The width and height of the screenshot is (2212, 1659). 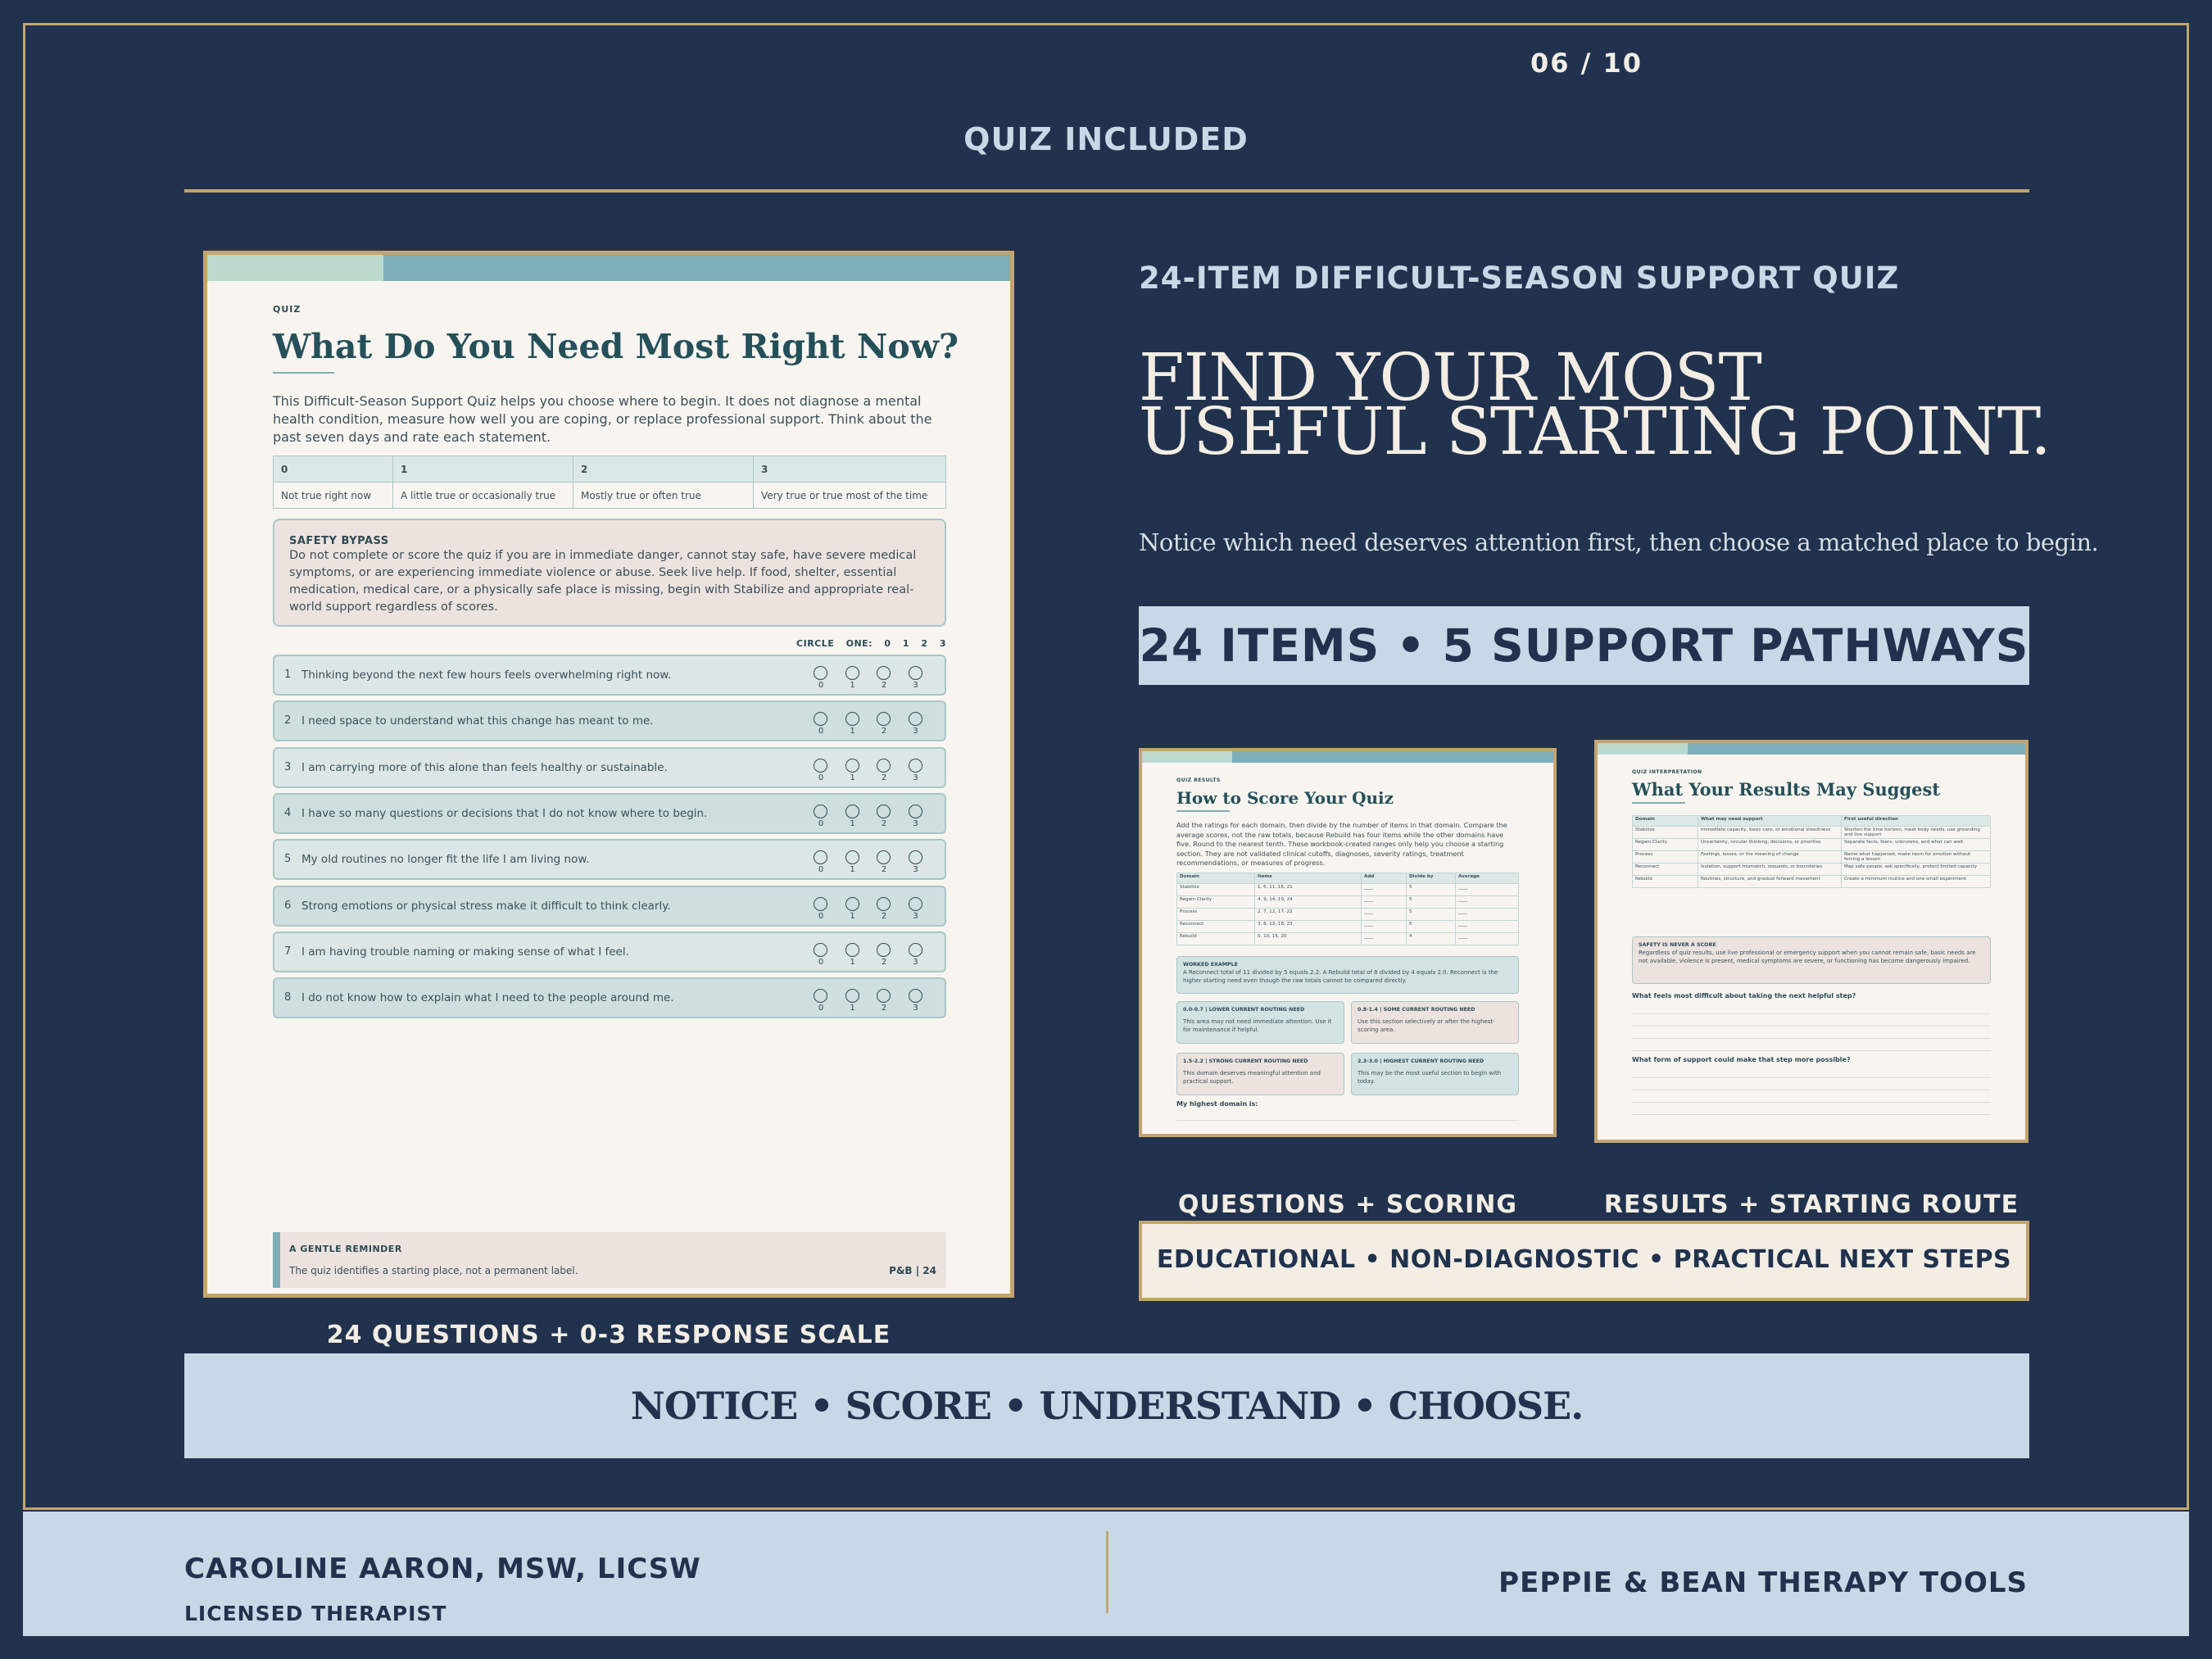 I want to click on table-row: Reconnect 3, 8, 13, 18, 23 ____ 5 ____, so click(x=1347, y=926).